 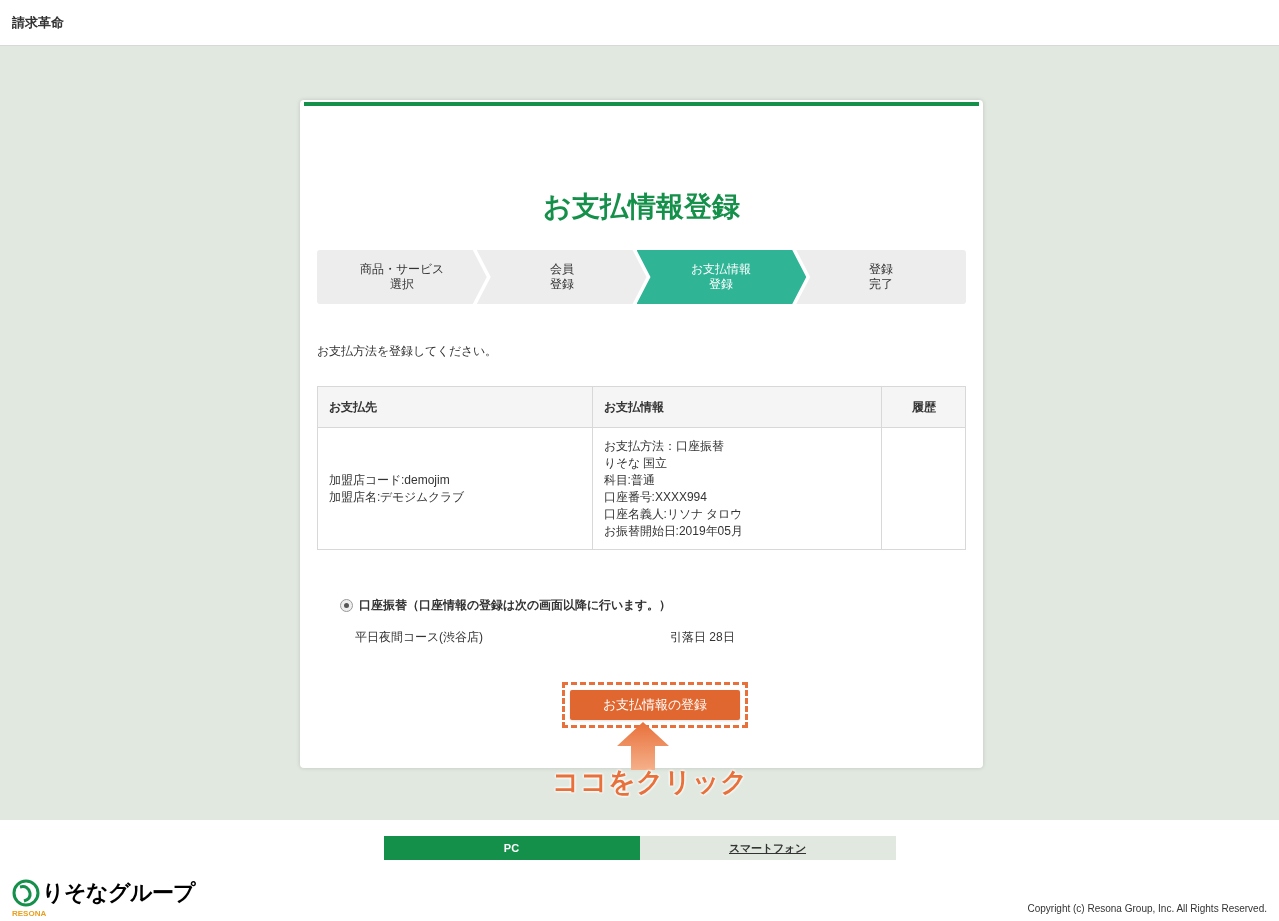 What do you see at coordinates (923, 407) in the screenshot?
I see `column-header: 履歴` at bounding box center [923, 407].